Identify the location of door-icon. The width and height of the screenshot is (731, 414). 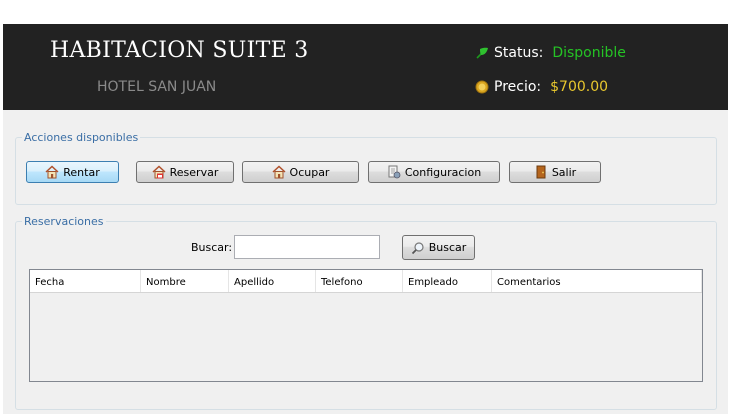
(541, 172).